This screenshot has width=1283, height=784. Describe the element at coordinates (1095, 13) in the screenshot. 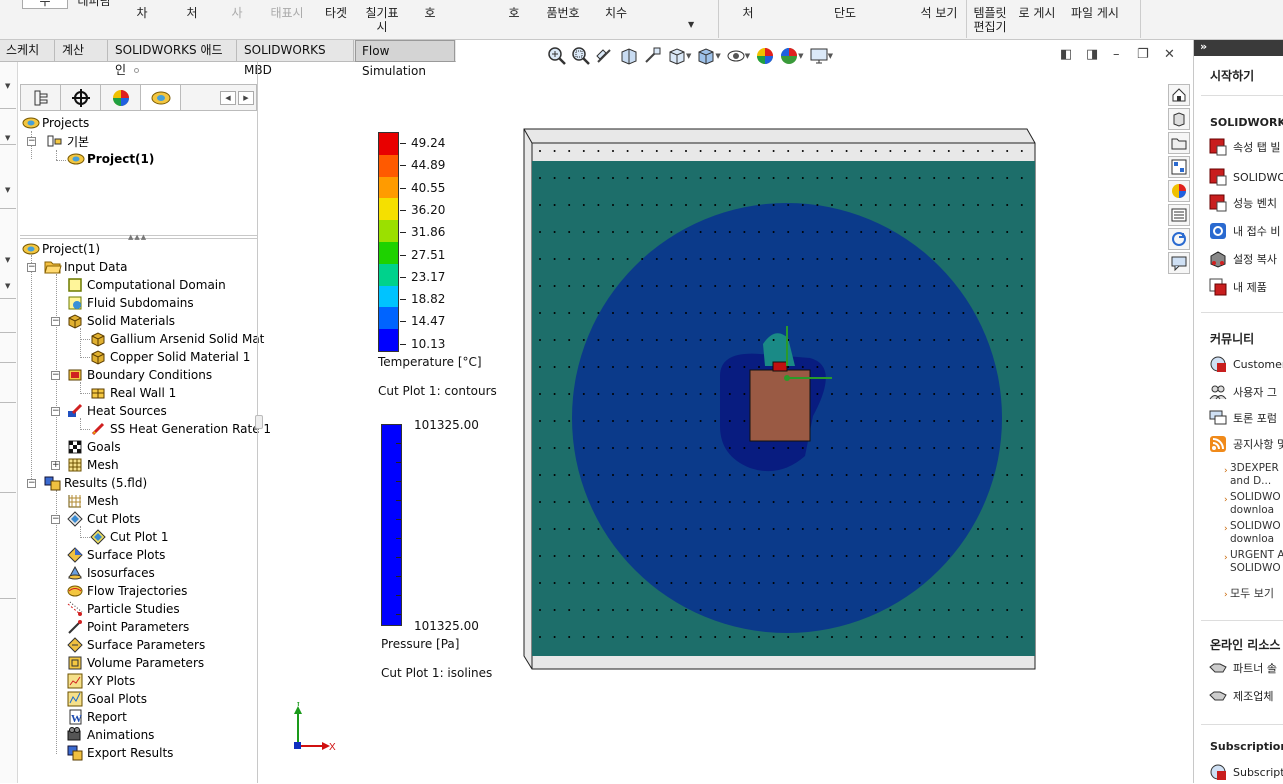

I see `ribbon-button-18: 파일 게시` at that location.